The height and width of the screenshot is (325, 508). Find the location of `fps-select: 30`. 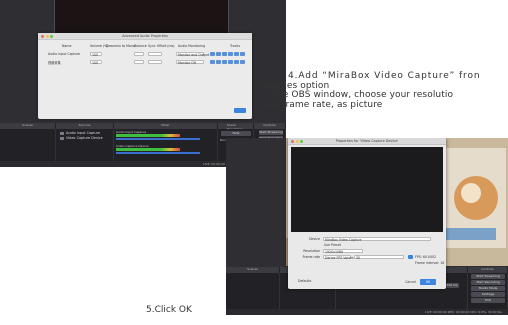

fps-select: 30 is located at coordinates (379, 256).